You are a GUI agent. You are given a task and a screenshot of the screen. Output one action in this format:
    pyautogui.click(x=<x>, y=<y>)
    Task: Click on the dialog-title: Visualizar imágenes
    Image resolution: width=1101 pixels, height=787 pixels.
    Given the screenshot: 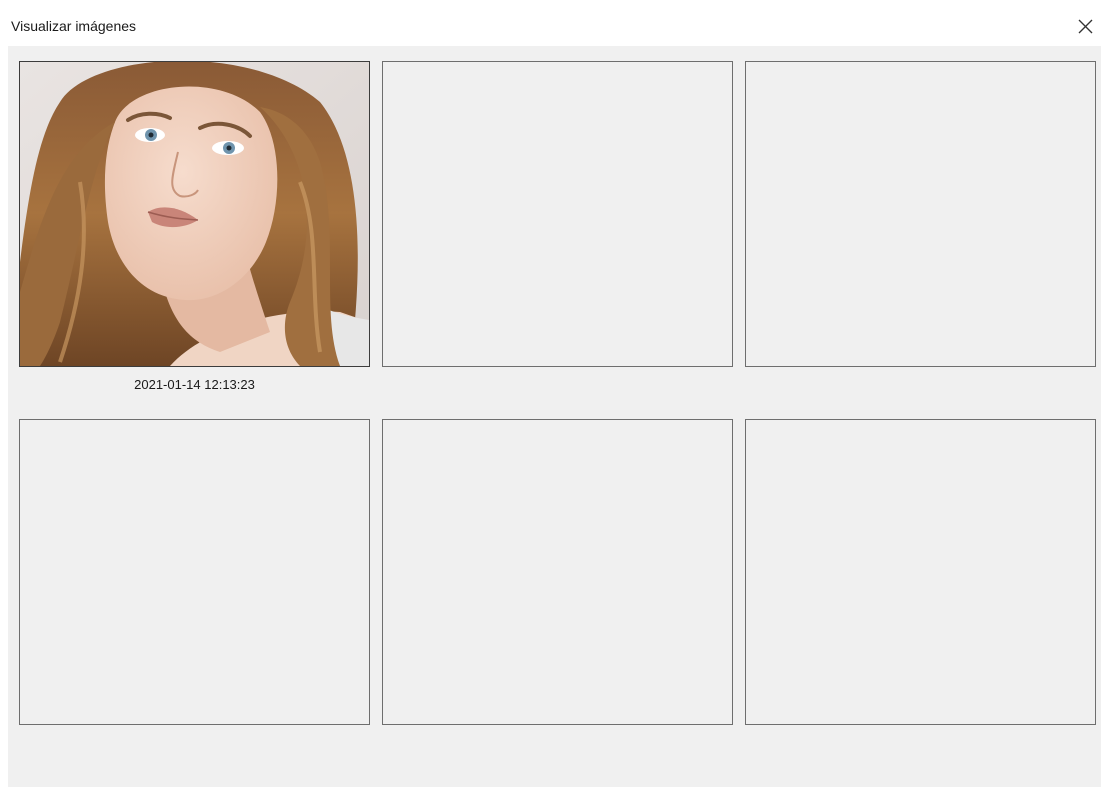 What is the action you would take?
    pyautogui.click(x=74, y=26)
    